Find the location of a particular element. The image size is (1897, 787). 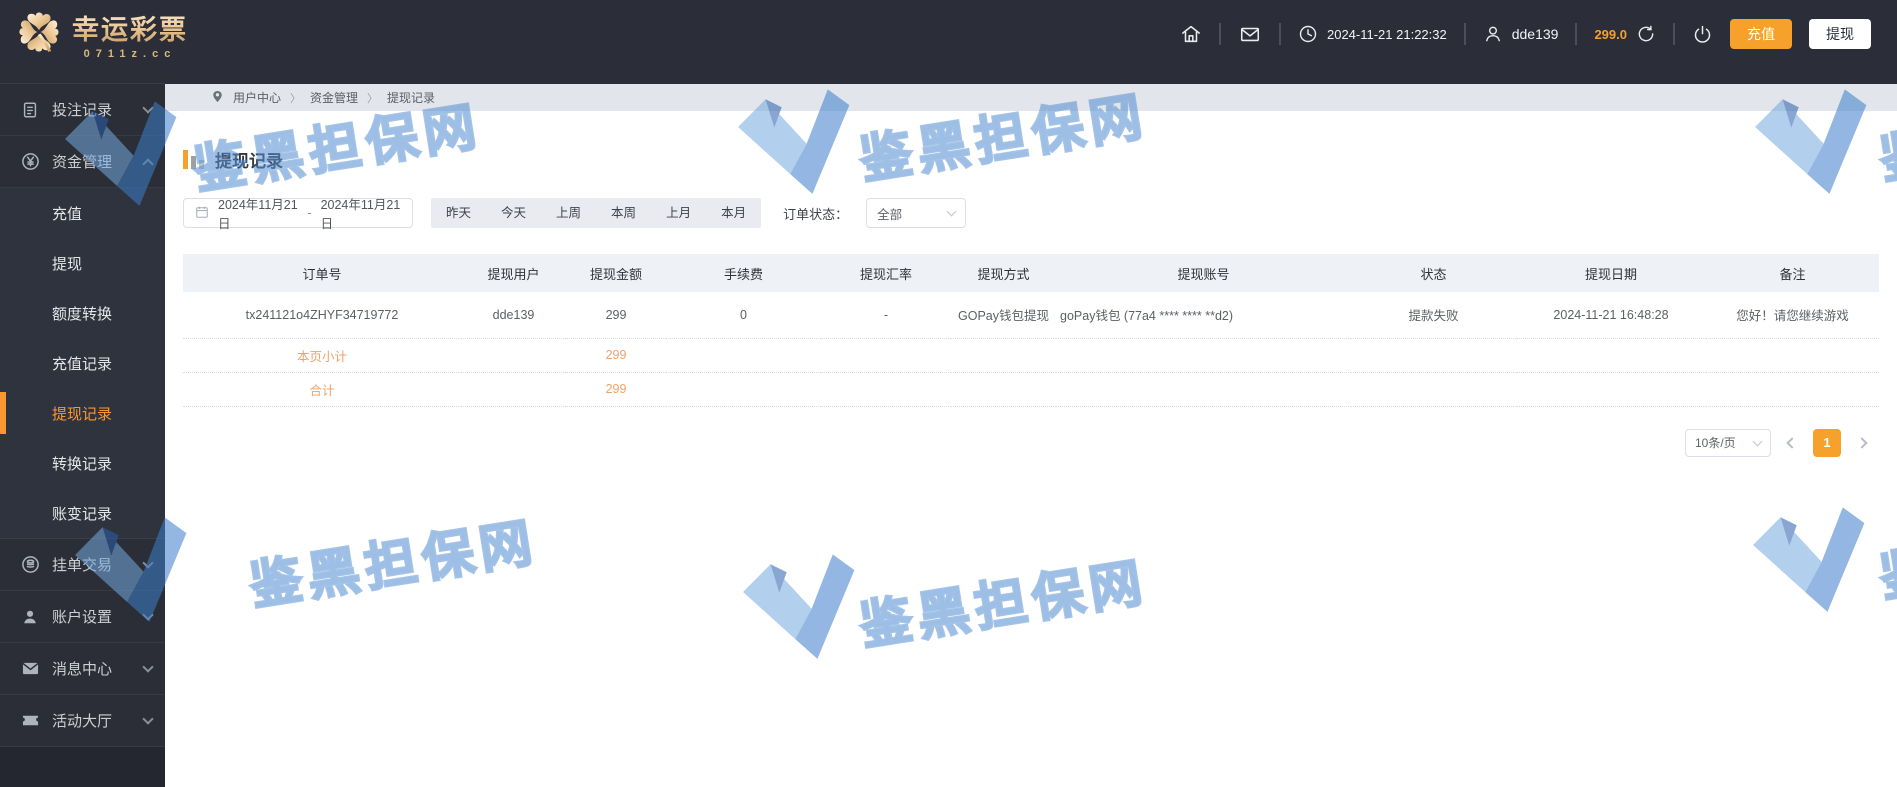

balance-amount: 299.0 is located at coordinates (1610, 34).